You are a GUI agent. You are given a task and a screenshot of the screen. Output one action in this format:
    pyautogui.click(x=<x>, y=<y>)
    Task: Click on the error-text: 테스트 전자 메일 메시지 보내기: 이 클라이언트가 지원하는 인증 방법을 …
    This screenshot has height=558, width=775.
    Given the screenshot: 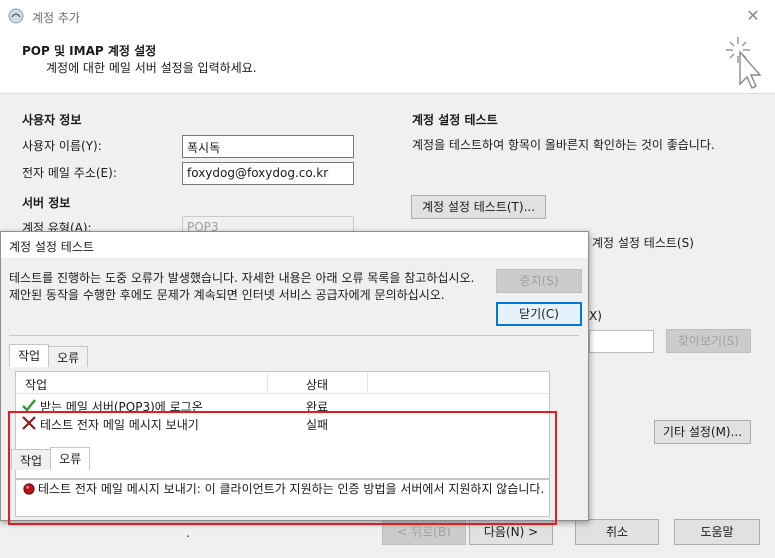 What is the action you would take?
    pyautogui.click(x=291, y=489)
    